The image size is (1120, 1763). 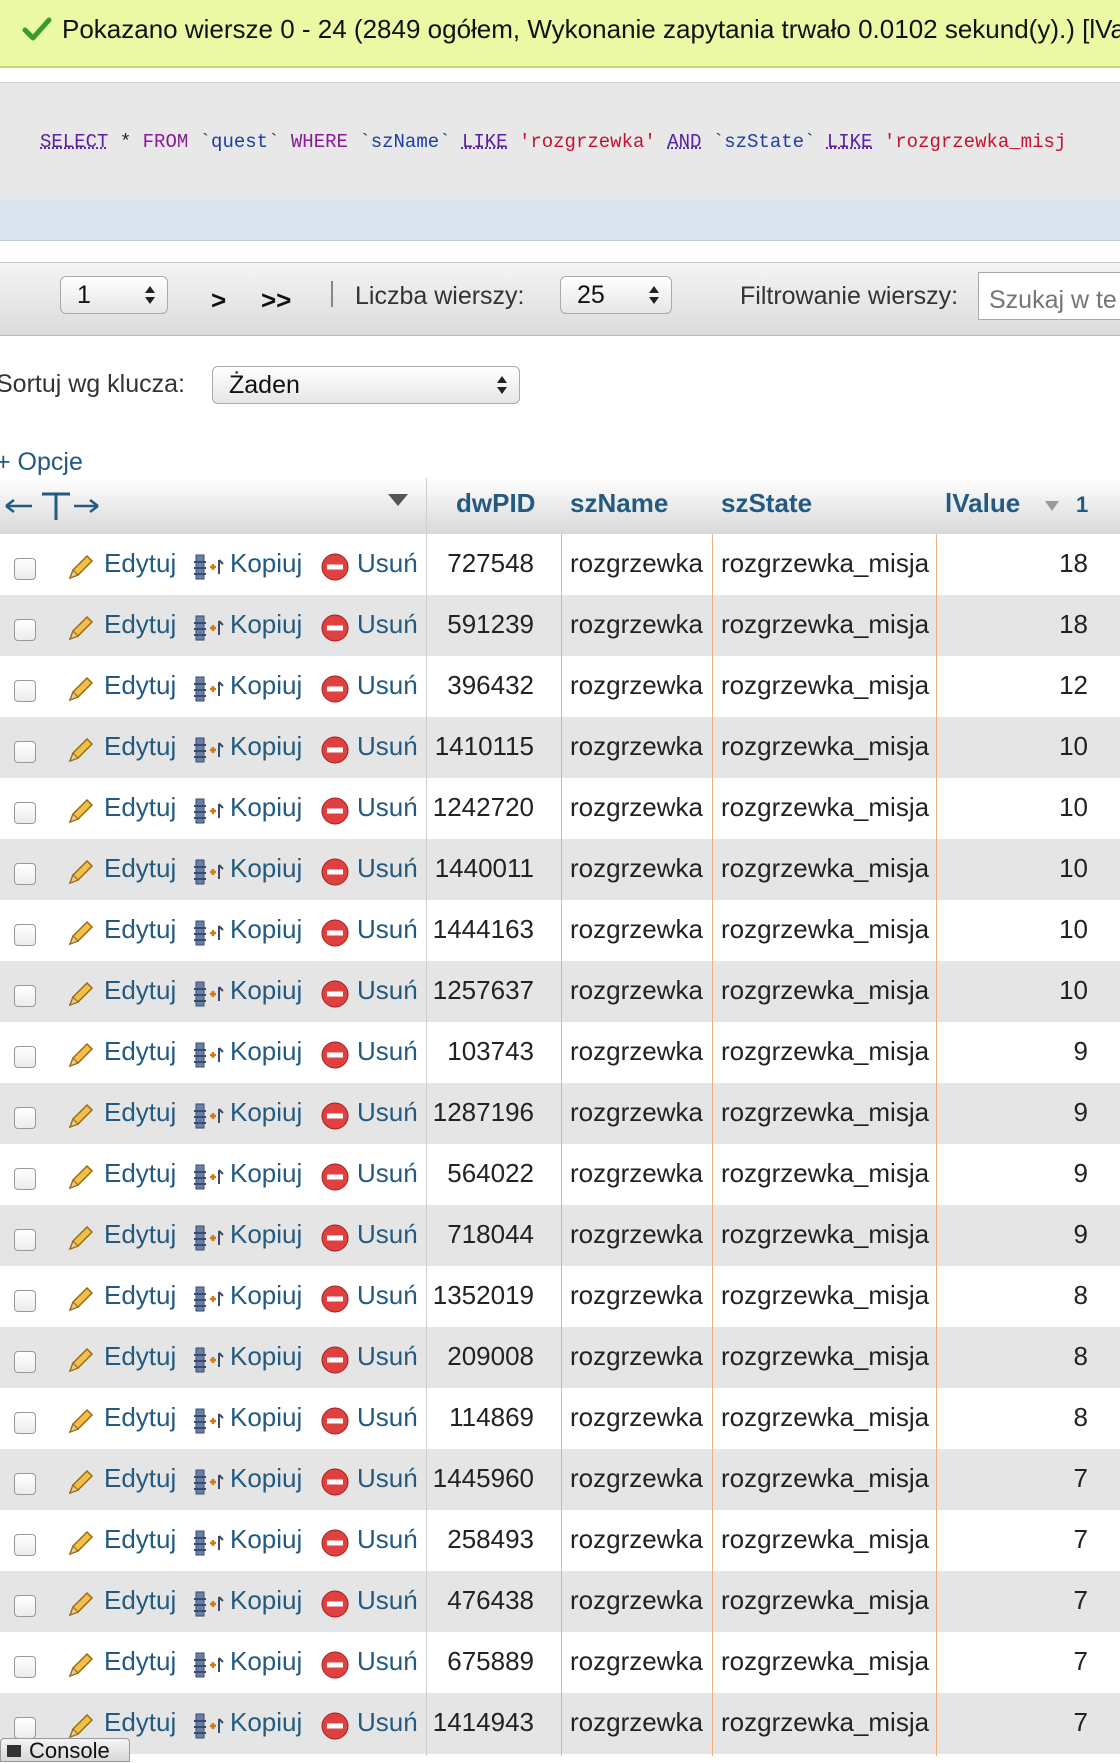 What do you see at coordinates (366, 385) in the screenshot?
I see `sort-key-select: Żaden` at bounding box center [366, 385].